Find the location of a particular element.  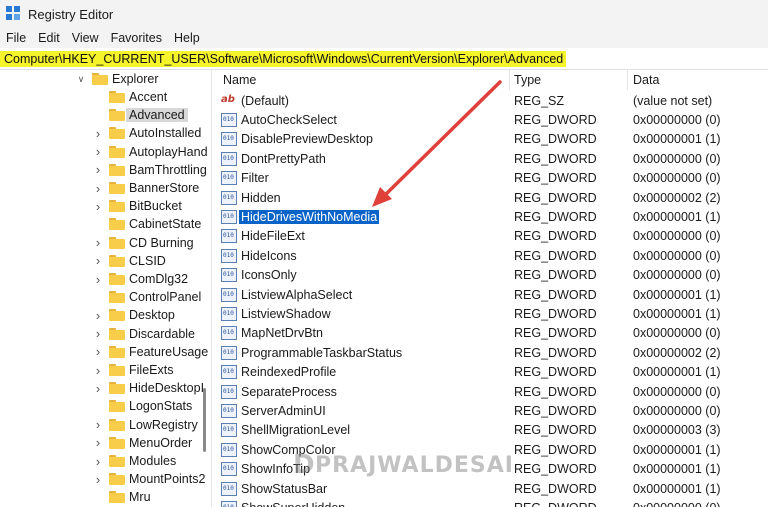

tree-item: › Modules is located at coordinates (134, 461).